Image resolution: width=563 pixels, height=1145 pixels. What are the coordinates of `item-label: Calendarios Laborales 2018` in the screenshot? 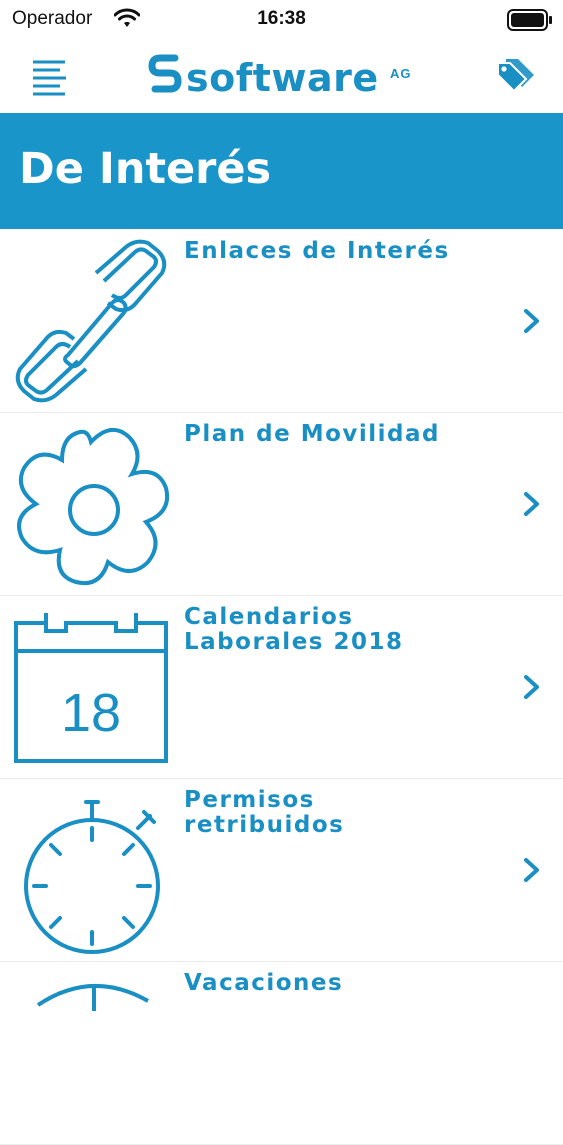 It's located at (294, 629).